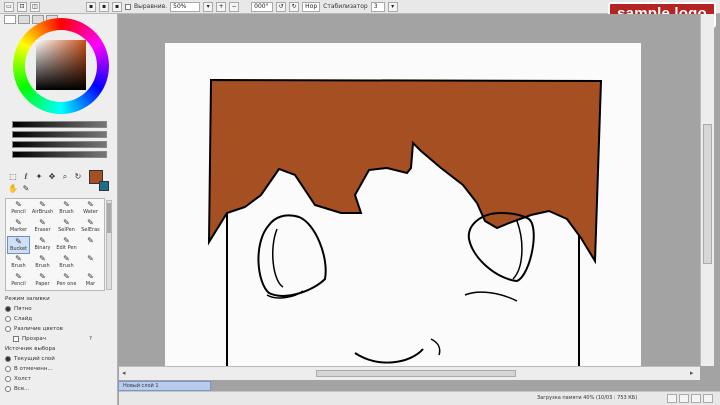 Image resolution: width=720 pixels, height=405 pixels. What do you see at coordinates (278, 258) in the screenshot?
I see `left-eye-inner` at bounding box center [278, 258].